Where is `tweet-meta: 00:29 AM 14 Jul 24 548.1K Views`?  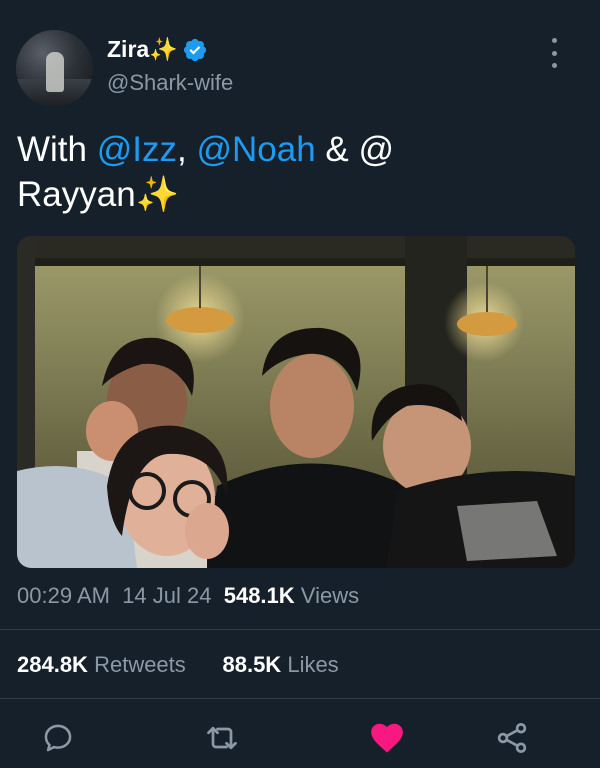 tweet-meta: 00:29 AM 14 Jul 24 548.1K Views is located at coordinates (188, 596).